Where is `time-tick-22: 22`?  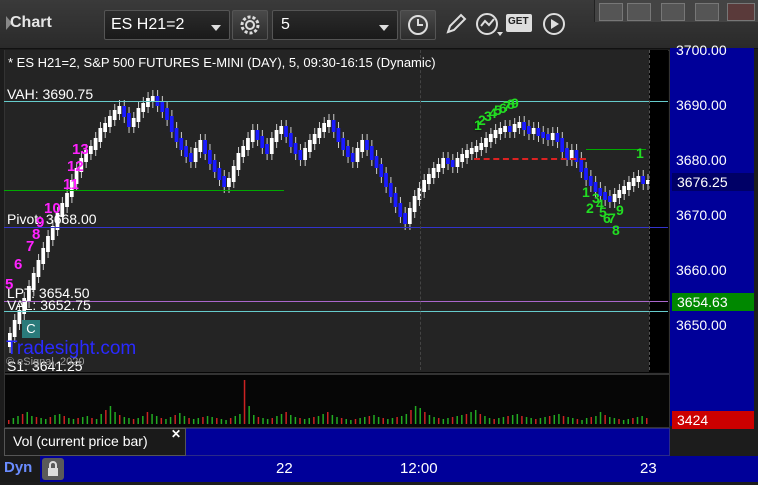
time-tick-22: 22 is located at coordinates (284, 468).